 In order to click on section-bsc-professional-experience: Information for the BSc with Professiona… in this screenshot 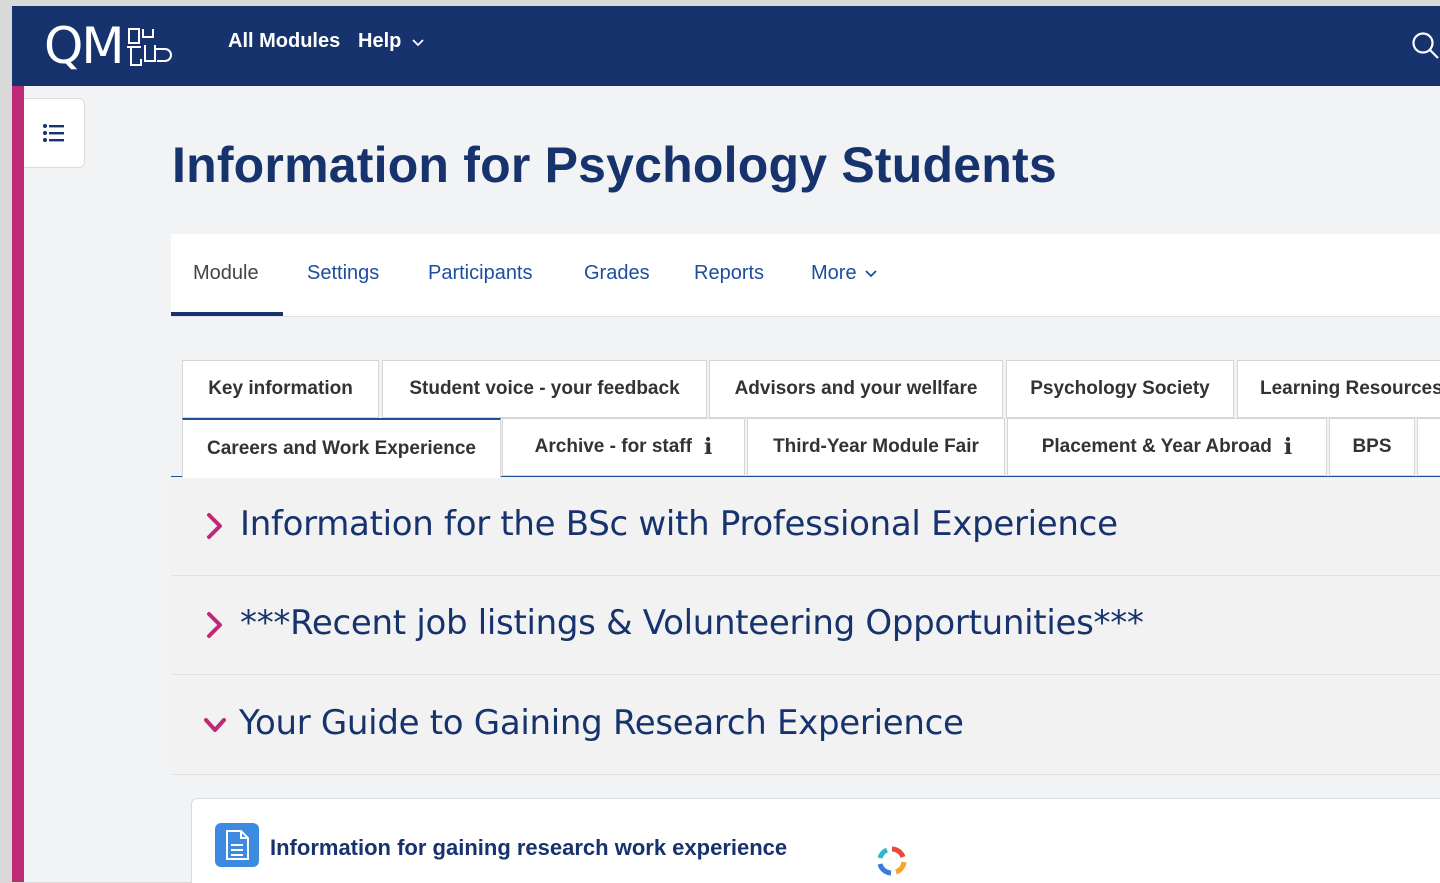, I will do `click(805, 527)`.